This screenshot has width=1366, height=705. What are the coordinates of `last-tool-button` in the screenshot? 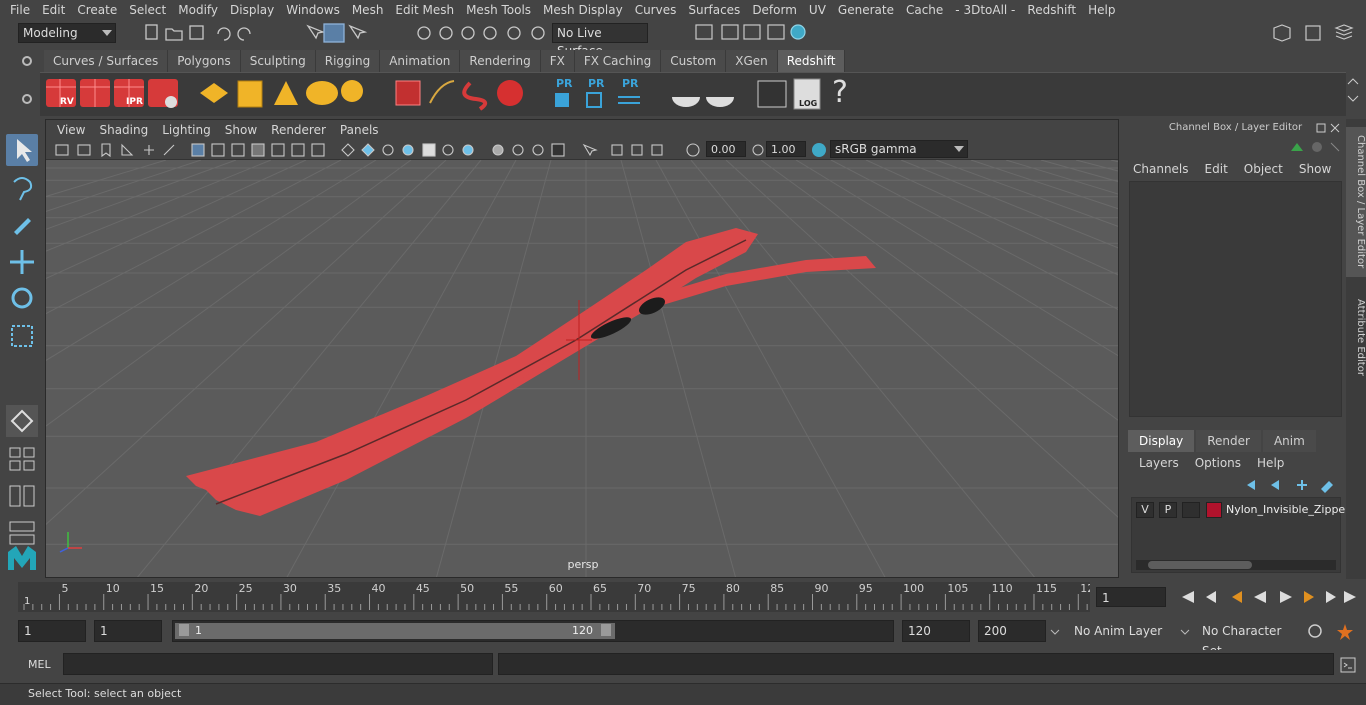 It's located at (22, 421).